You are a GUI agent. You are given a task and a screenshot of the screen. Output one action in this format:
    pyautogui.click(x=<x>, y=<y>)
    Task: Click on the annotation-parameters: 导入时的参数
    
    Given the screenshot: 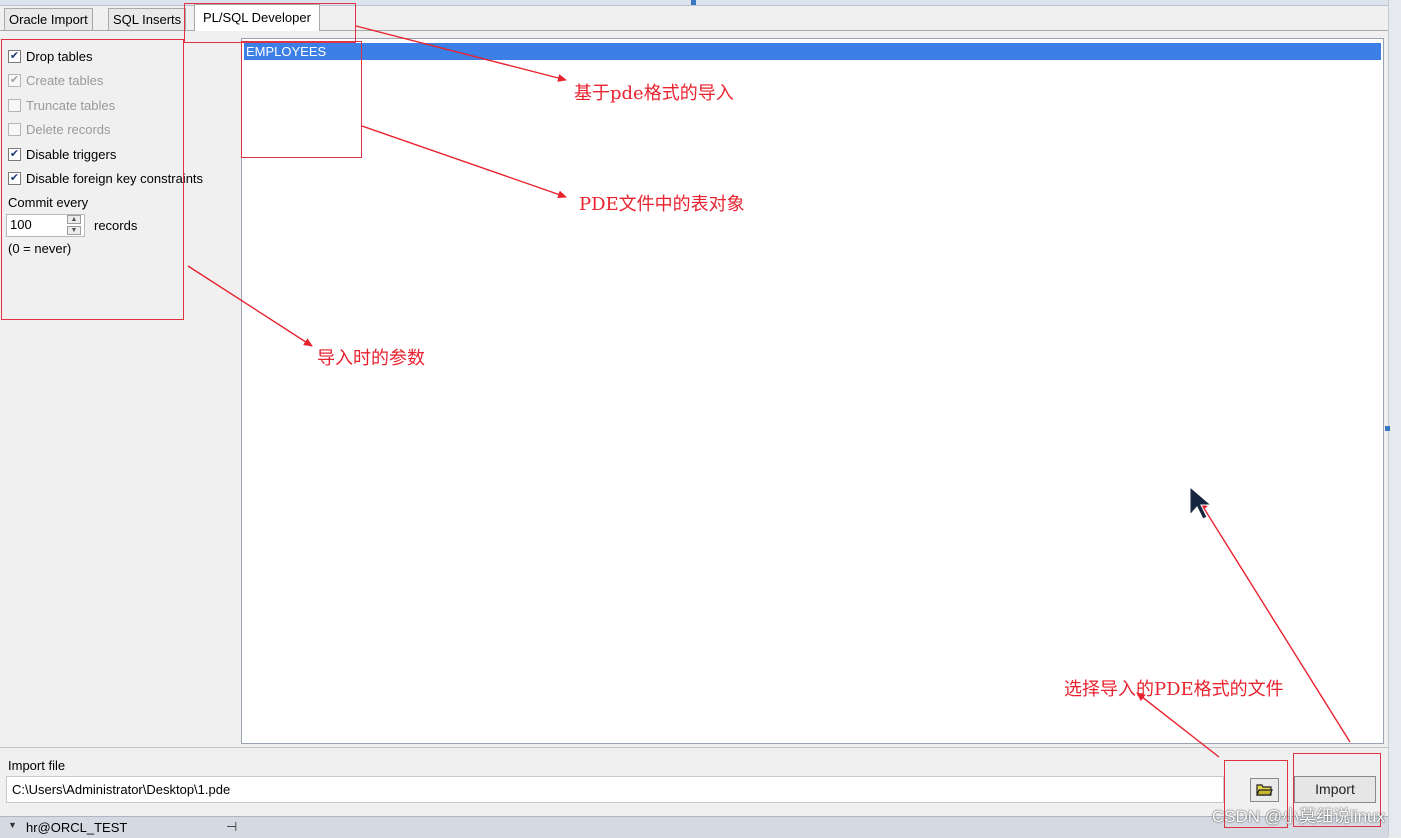 What is the action you would take?
    pyautogui.click(x=371, y=358)
    